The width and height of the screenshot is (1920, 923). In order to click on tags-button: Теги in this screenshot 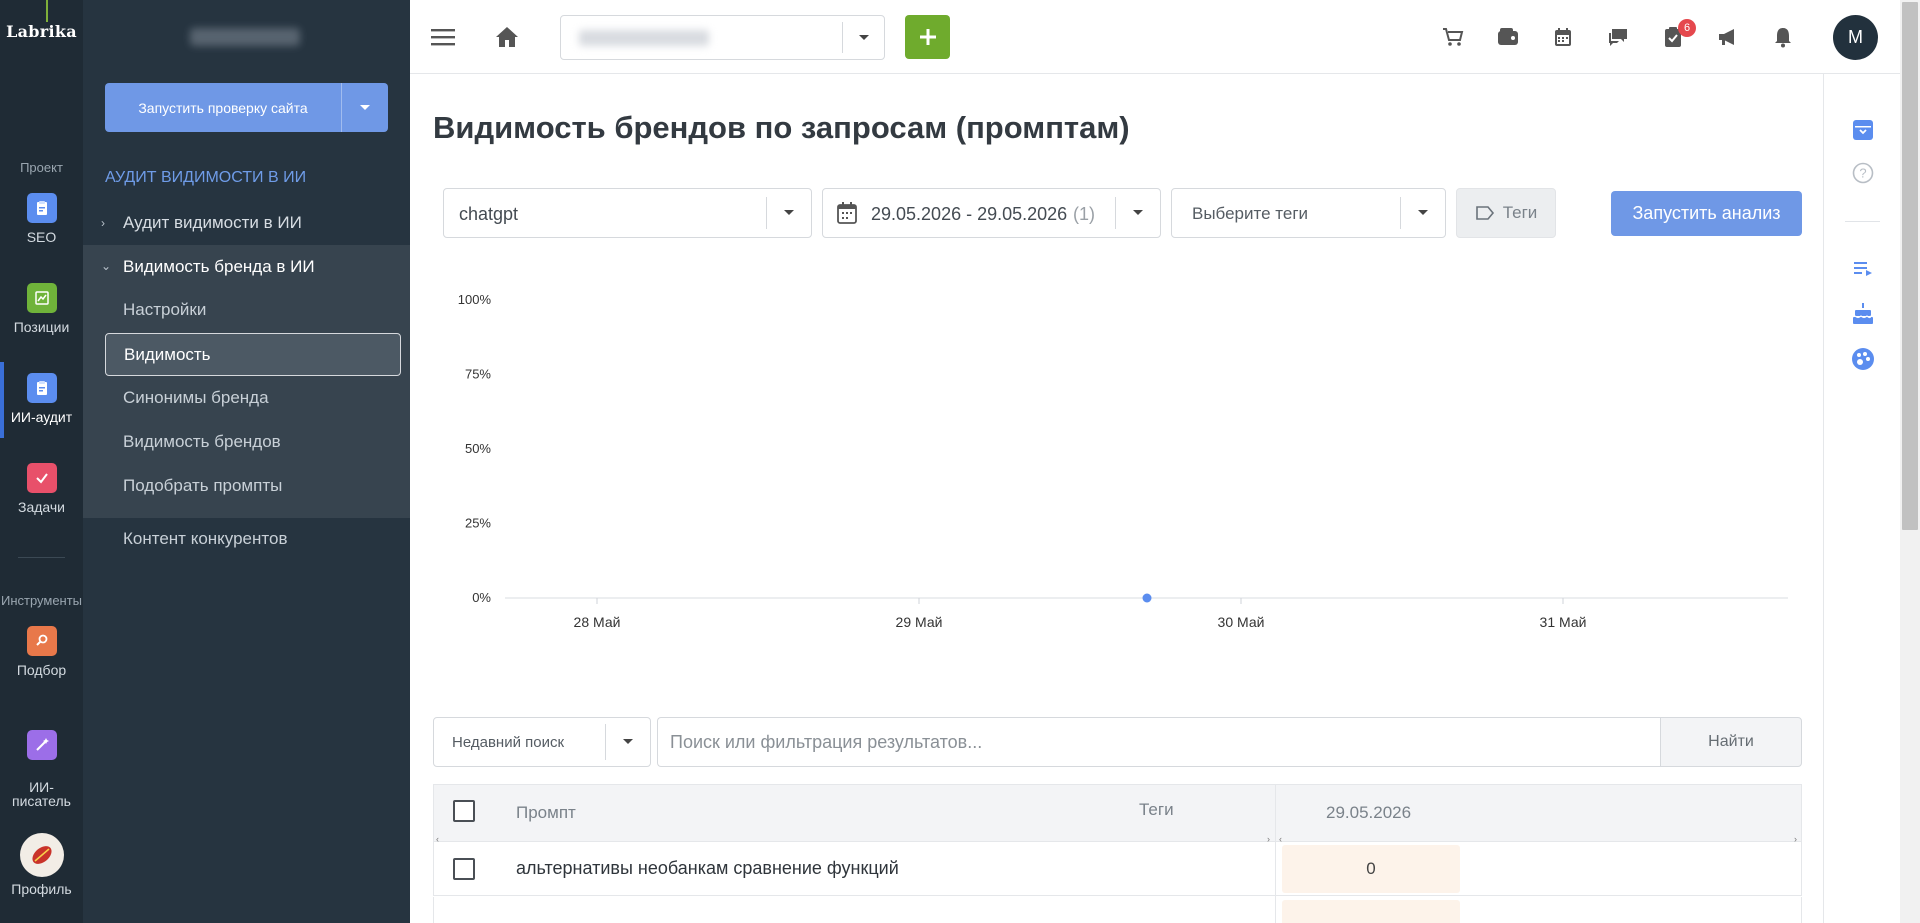, I will do `click(1506, 213)`.